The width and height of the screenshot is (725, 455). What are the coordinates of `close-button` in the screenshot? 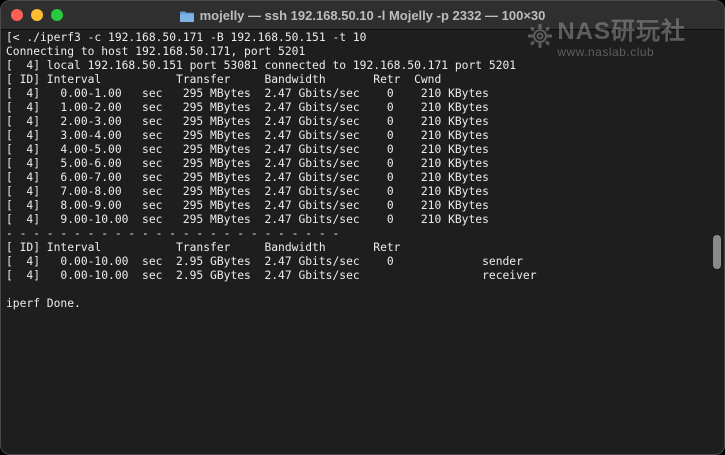 It's located at (17, 15).